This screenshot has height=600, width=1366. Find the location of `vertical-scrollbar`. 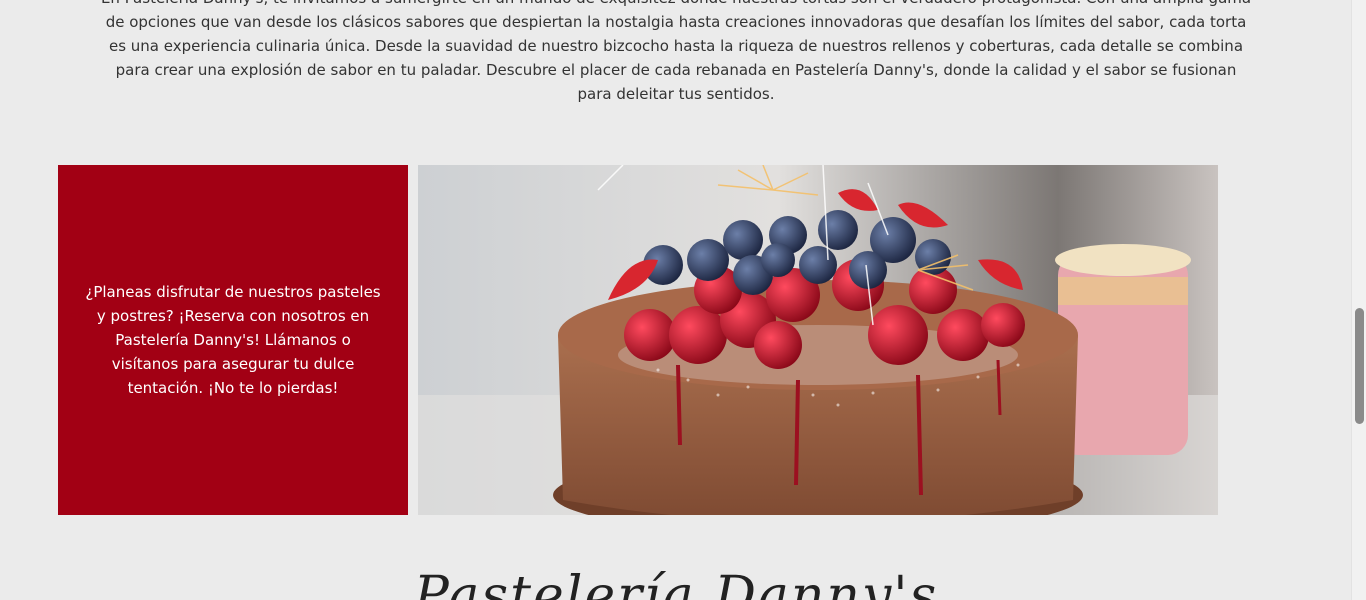

vertical-scrollbar is located at coordinates (1358, 300).